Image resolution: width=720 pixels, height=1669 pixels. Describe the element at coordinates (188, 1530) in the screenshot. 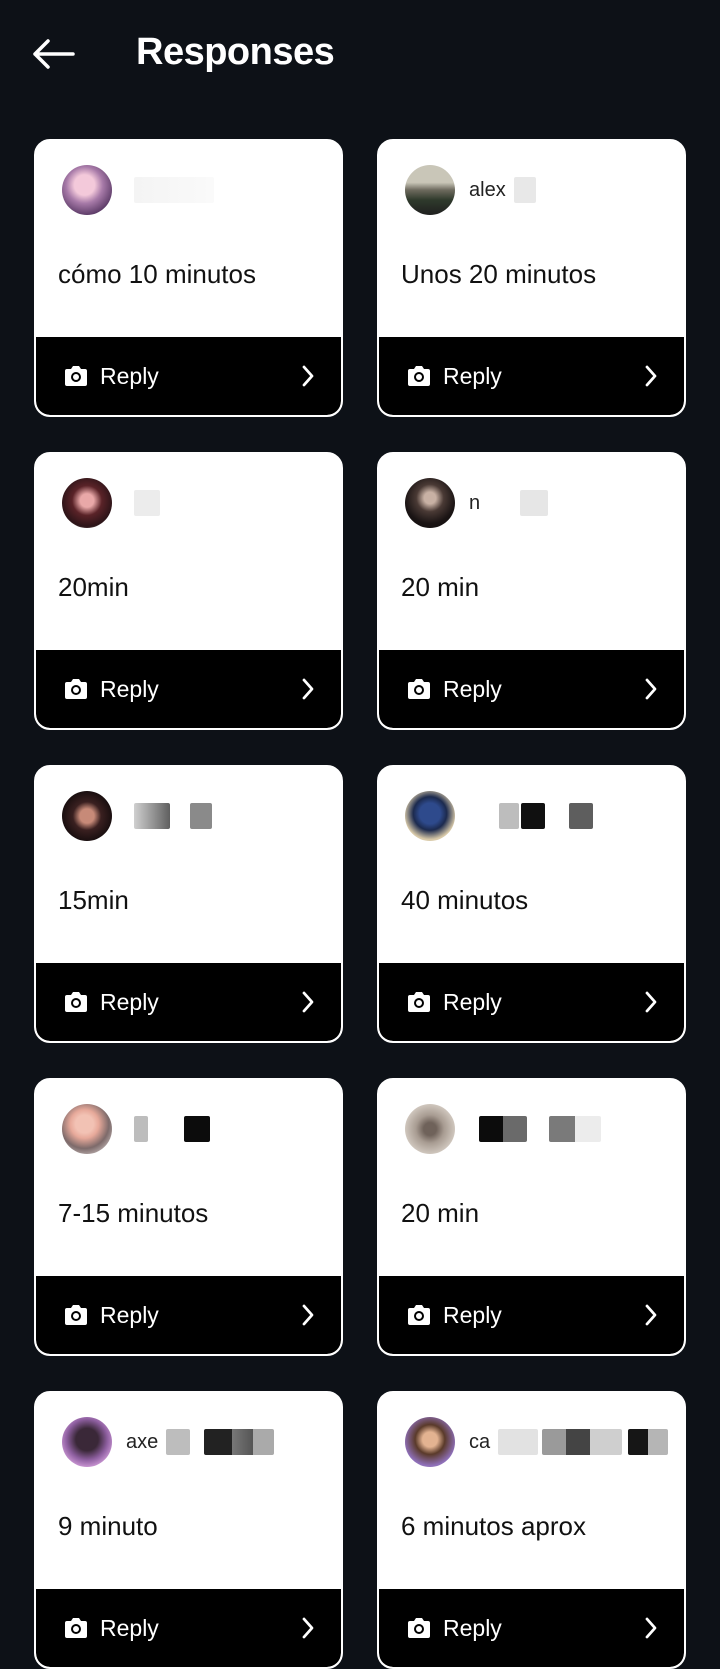

I see `response-card: axe 9 minuto Reply` at that location.